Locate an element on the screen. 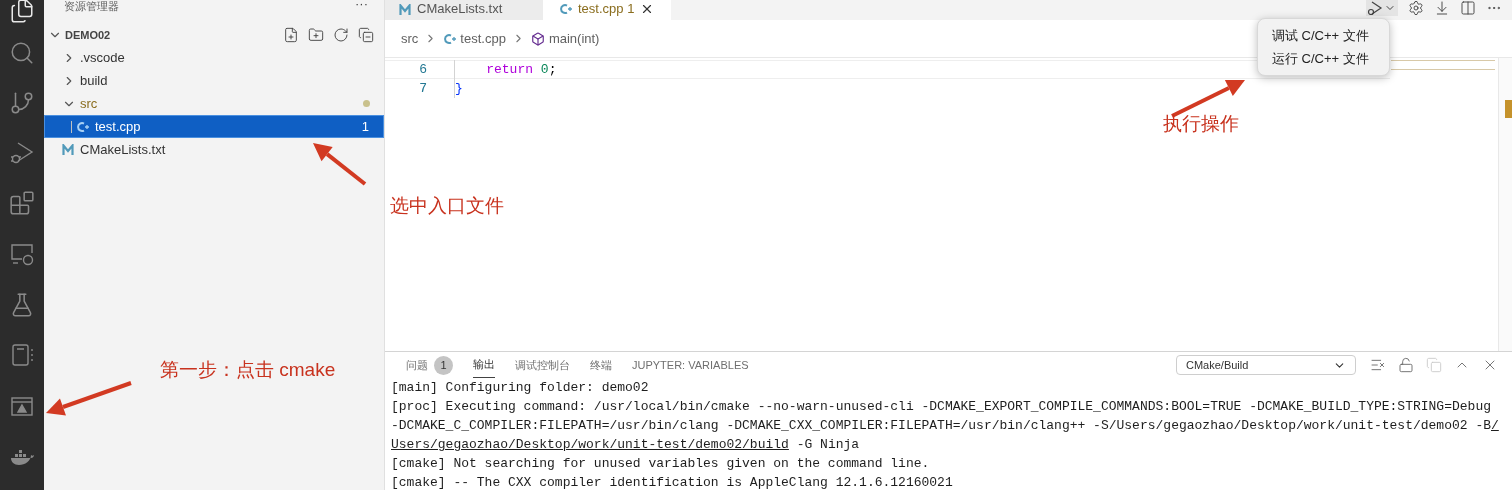  panel-tab: 调试控制台 is located at coordinates (542, 365).